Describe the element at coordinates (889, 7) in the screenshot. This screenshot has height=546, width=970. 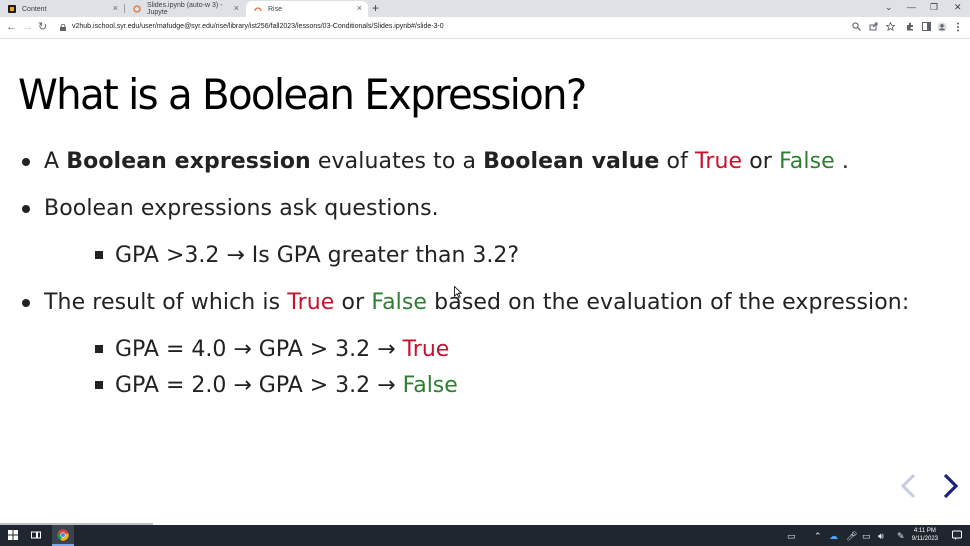
I see `tab-search-icon: ⌄` at that location.